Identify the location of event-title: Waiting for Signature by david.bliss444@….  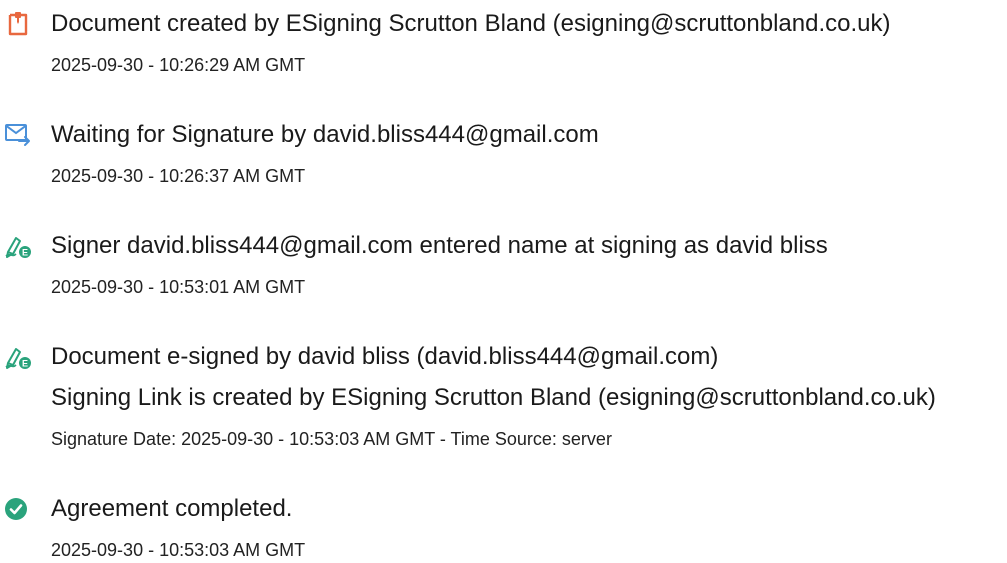
(325, 134).